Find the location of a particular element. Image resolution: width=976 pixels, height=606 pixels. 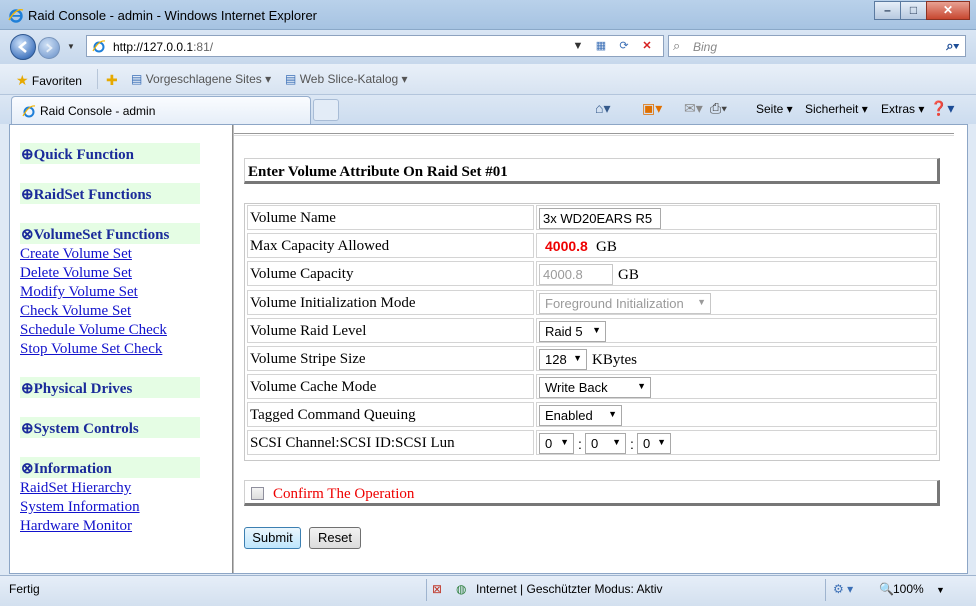

protected-mode-icon: ⚙ ▾ is located at coordinates (843, 589).